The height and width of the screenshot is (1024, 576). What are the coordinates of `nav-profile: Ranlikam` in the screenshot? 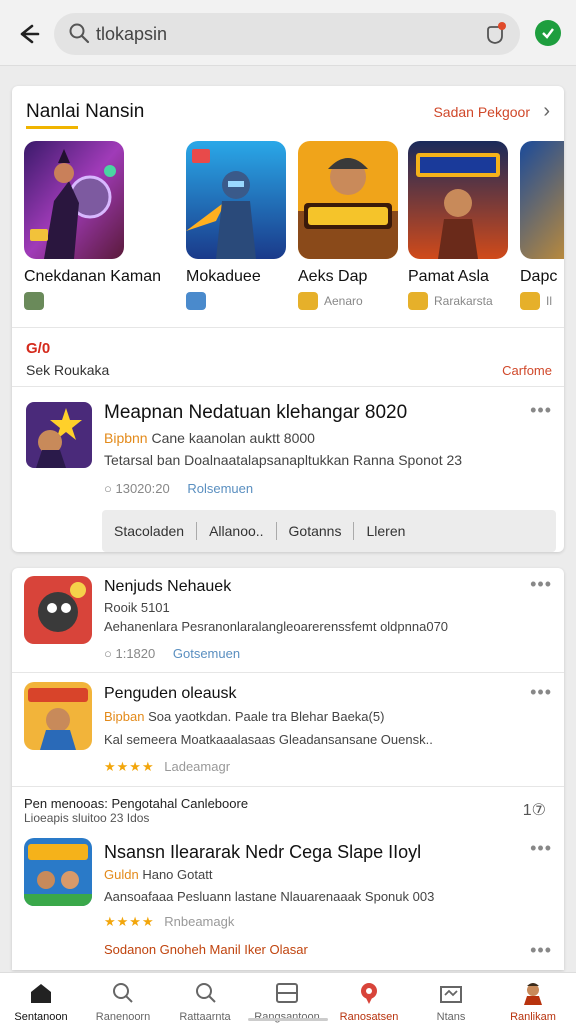 It's located at (533, 998).